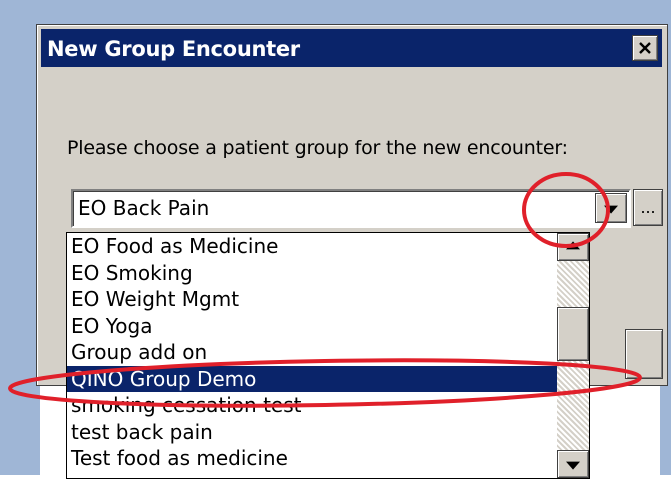  What do you see at coordinates (312, 378) in the screenshot?
I see `dropdown-item: QINO Group Demo` at bounding box center [312, 378].